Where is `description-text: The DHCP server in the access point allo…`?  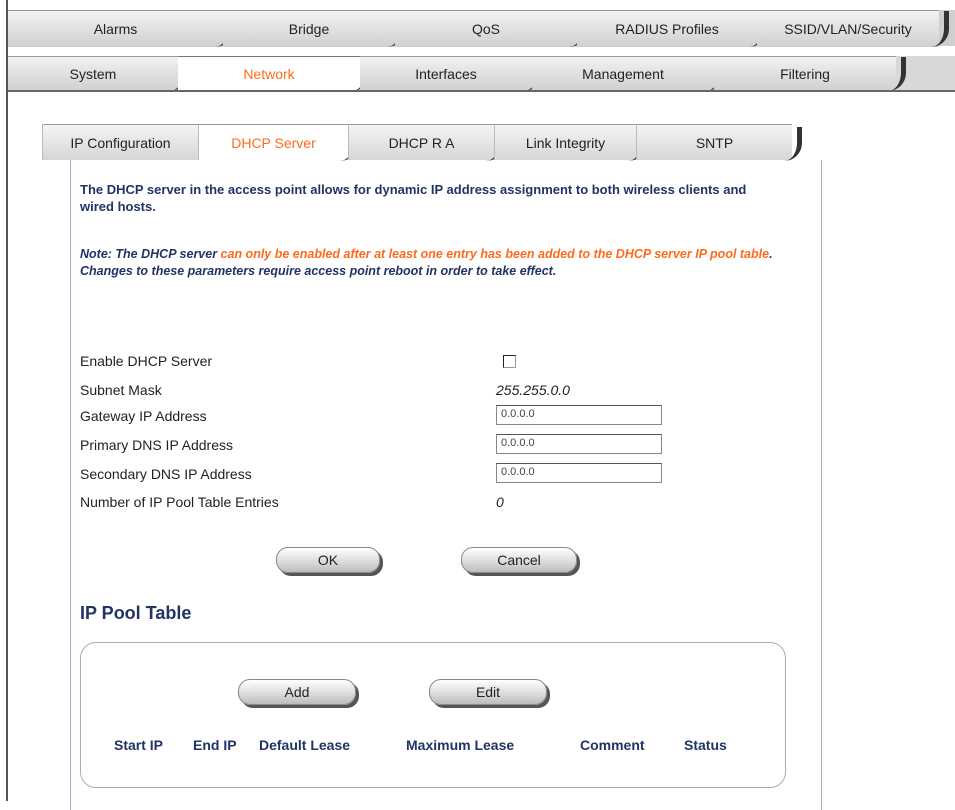
description-text: The DHCP server in the access point allo… is located at coordinates (413, 198).